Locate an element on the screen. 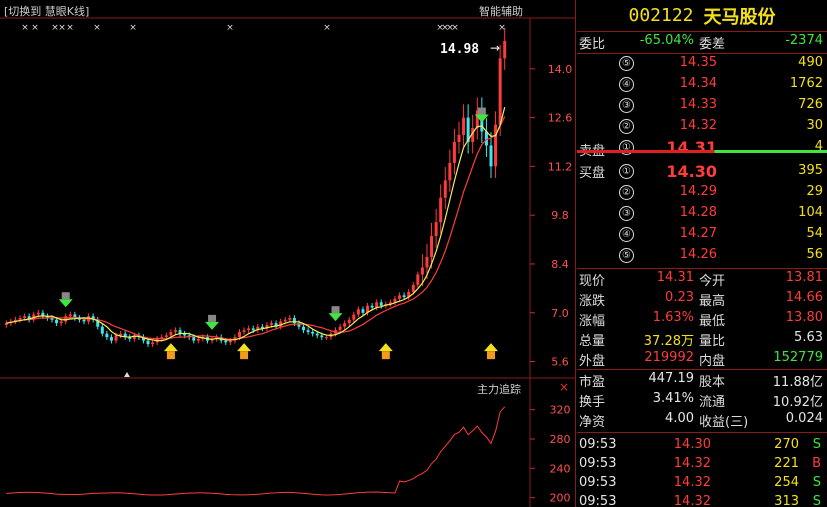 The width and height of the screenshot is (827, 507). tick-flag: S is located at coordinates (816, 482).